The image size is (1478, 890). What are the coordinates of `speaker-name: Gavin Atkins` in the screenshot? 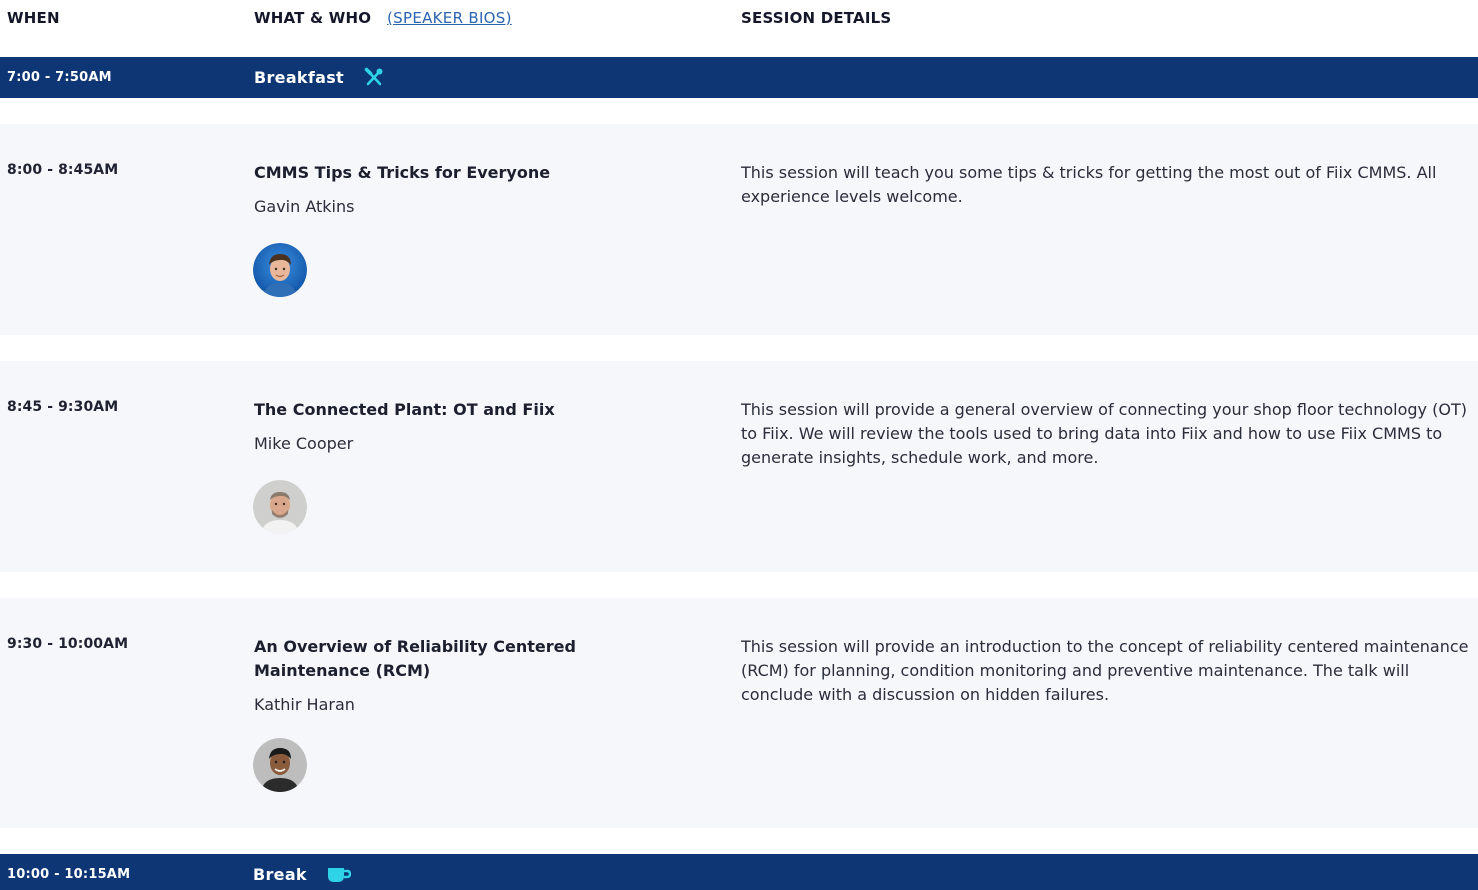 It's located at (304, 206).